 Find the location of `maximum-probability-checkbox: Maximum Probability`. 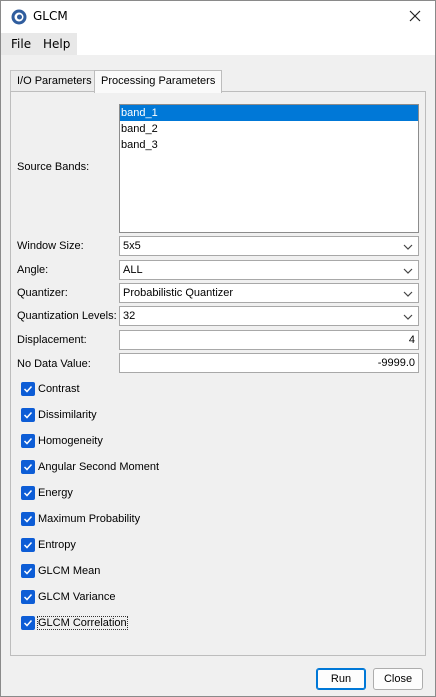

maximum-probability-checkbox: Maximum Probability is located at coordinates (80, 519).